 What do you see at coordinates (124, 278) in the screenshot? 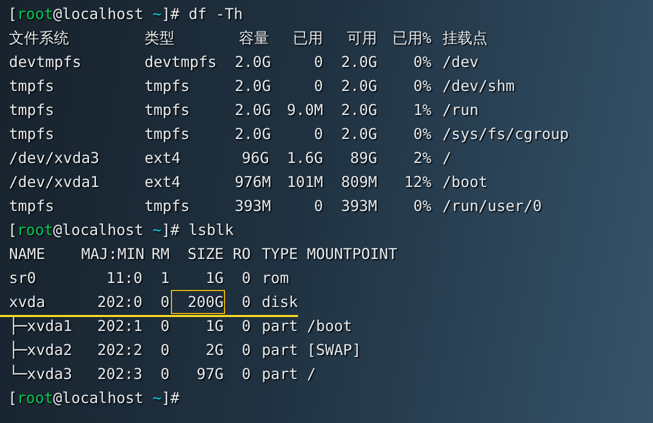
I see `output-text: 11:0` at bounding box center [124, 278].